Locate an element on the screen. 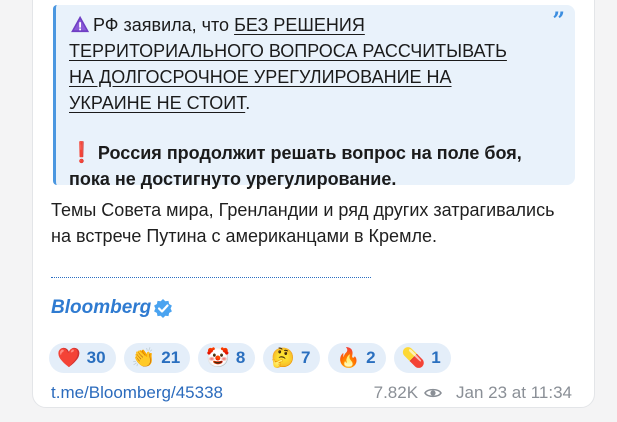  reaction-count: 2 is located at coordinates (371, 357).